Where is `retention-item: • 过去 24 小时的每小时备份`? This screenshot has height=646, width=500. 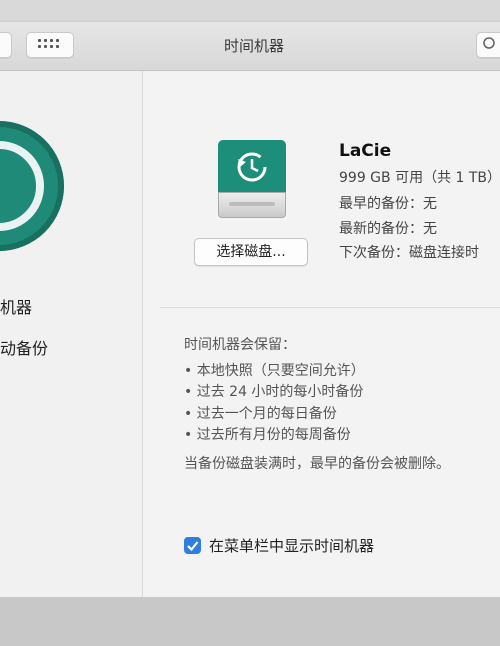 retention-item: • 过去 24 小时的每小时备份 is located at coordinates (274, 392).